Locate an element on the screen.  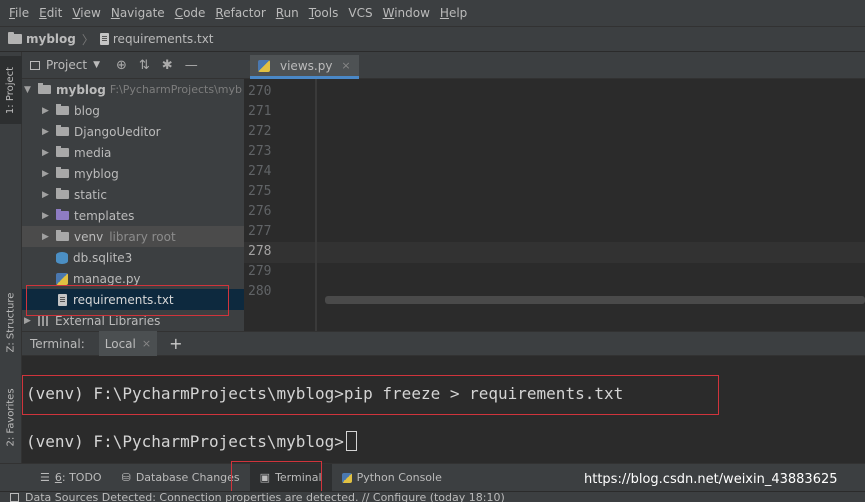
terminal-line-prompt: (venv) F:\PycharmProjects\myblog> is located at coordinates (191, 441).